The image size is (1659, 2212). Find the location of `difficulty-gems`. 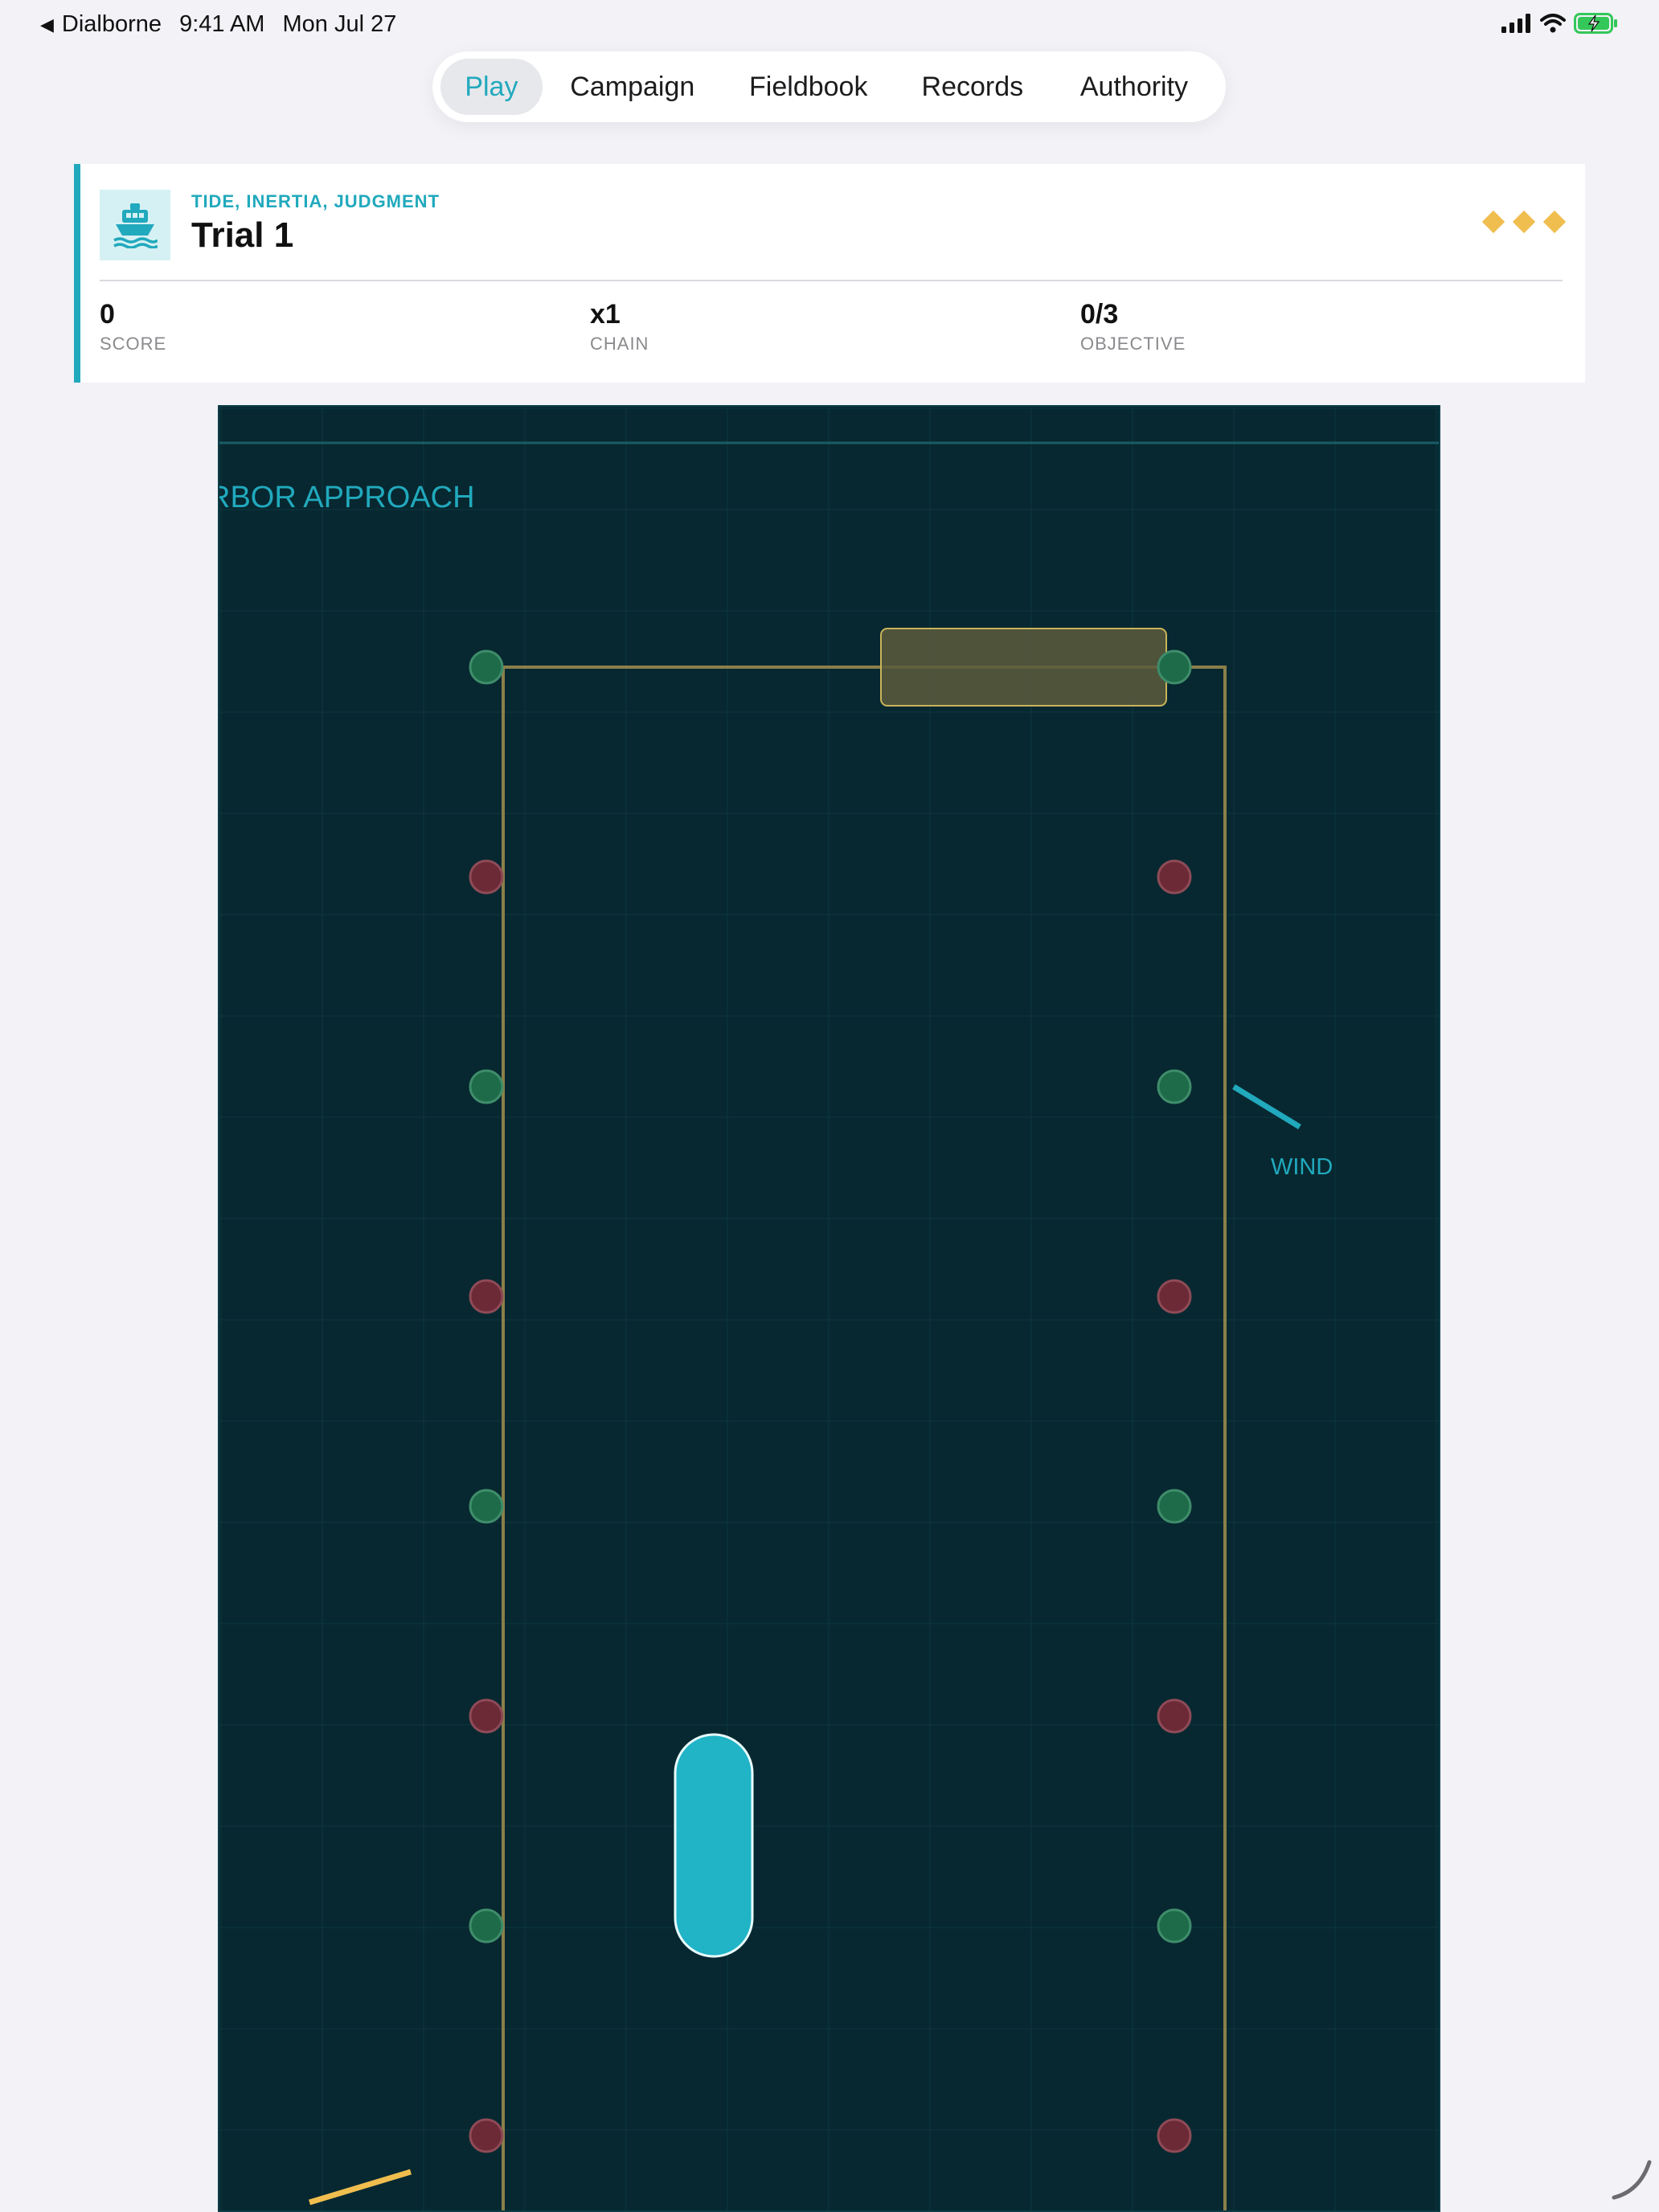

difficulty-gems is located at coordinates (1524, 222).